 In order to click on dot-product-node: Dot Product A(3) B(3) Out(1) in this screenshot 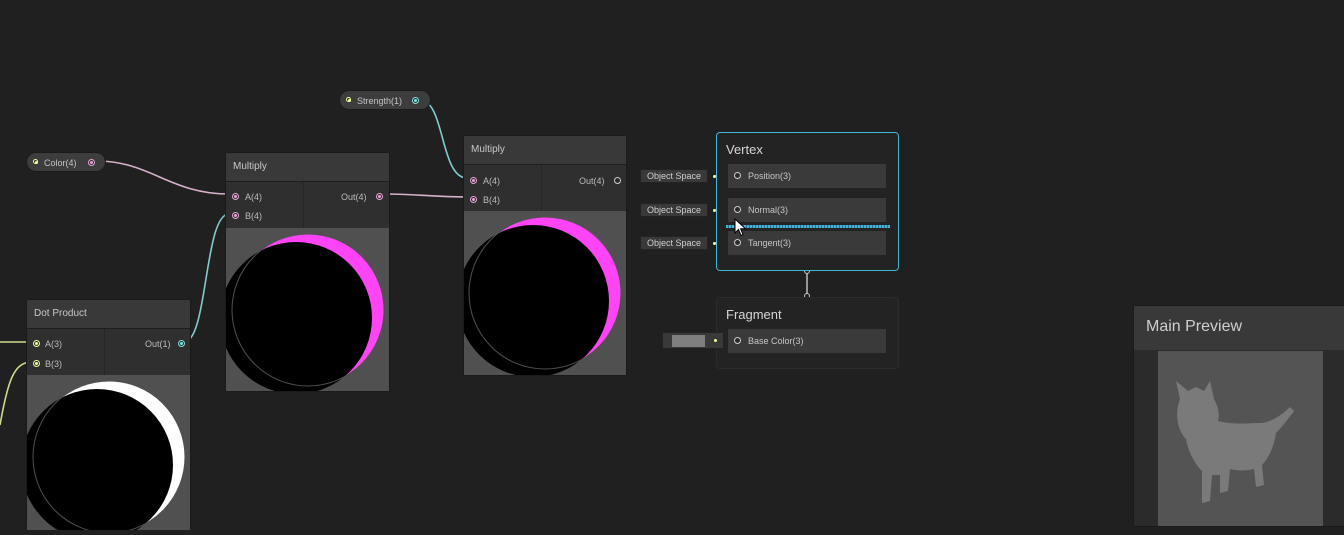, I will do `click(106, 417)`.